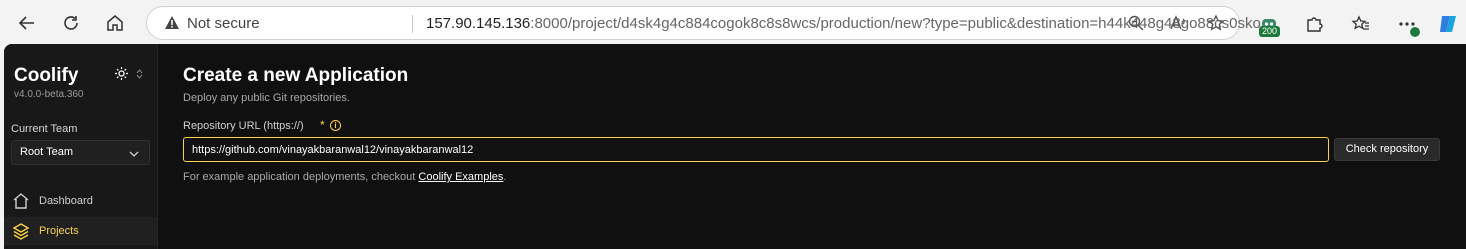 The image size is (1466, 249). Describe the element at coordinates (27, 23) in the screenshot. I see `back-icon` at that location.